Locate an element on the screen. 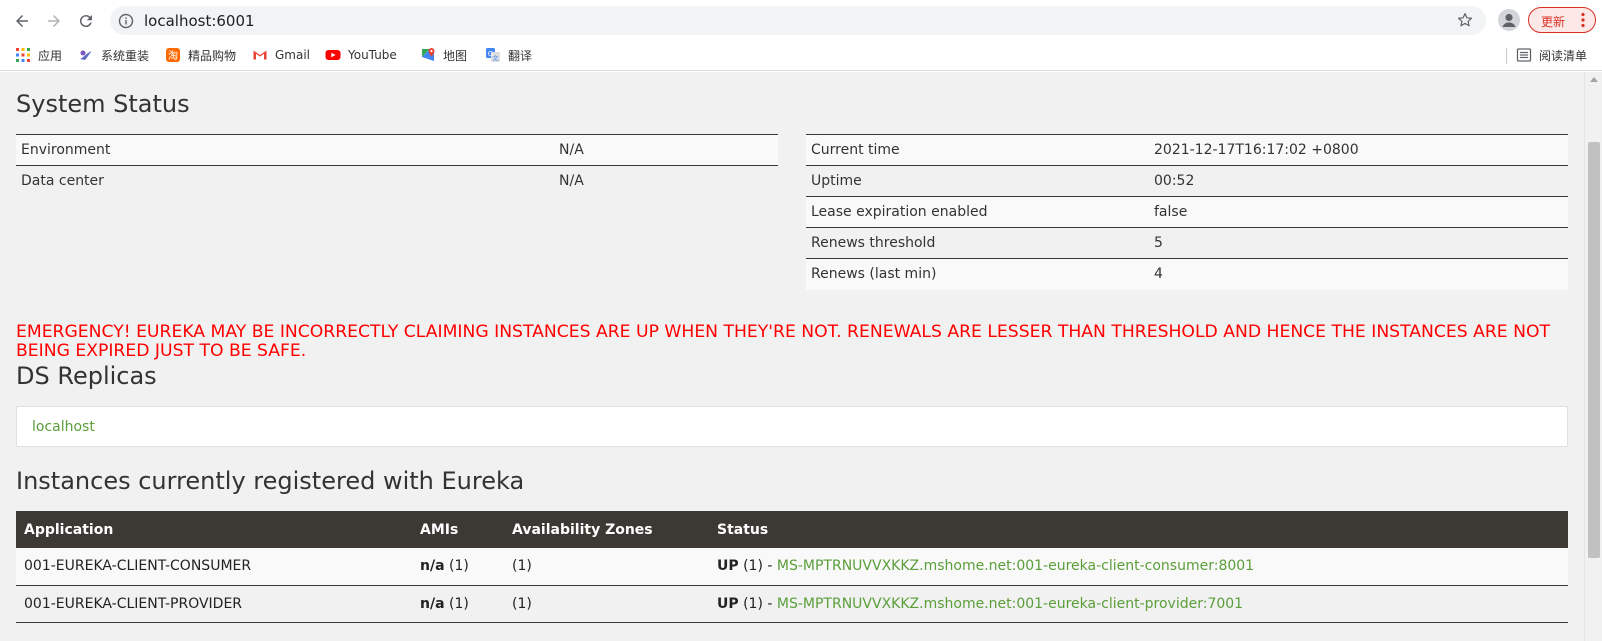 This screenshot has height=641, width=1602. taobao-icon: 淘 is located at coordinates (173, 55).